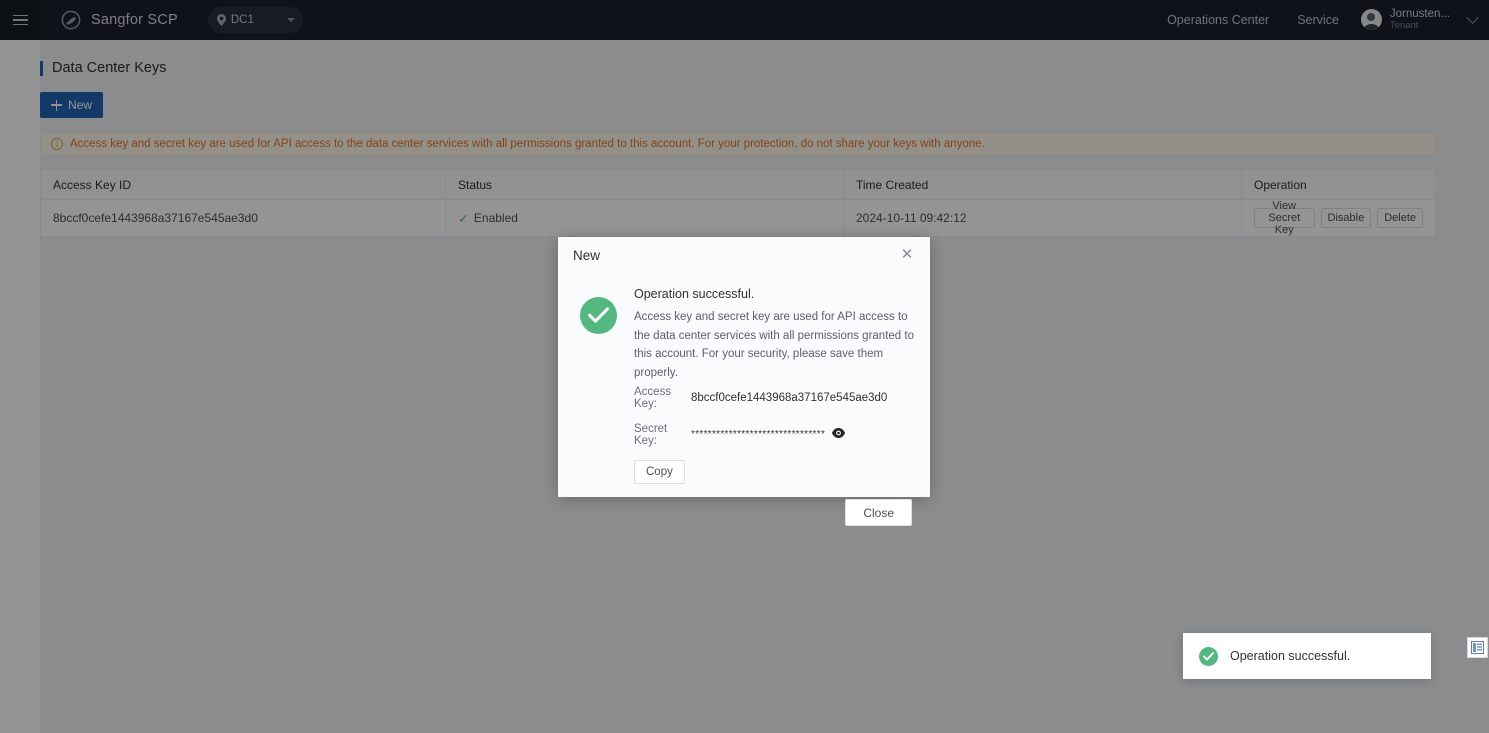  What do you see at coordinates (744, 513) in the screenshot?
I see `dialog-footer: Close` at bounding box center [744, 513].